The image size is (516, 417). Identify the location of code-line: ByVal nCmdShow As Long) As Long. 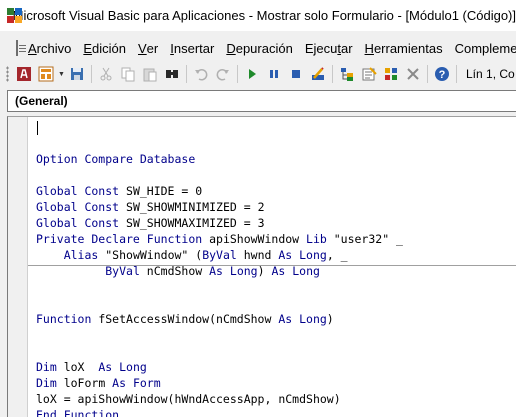
(178, 271).